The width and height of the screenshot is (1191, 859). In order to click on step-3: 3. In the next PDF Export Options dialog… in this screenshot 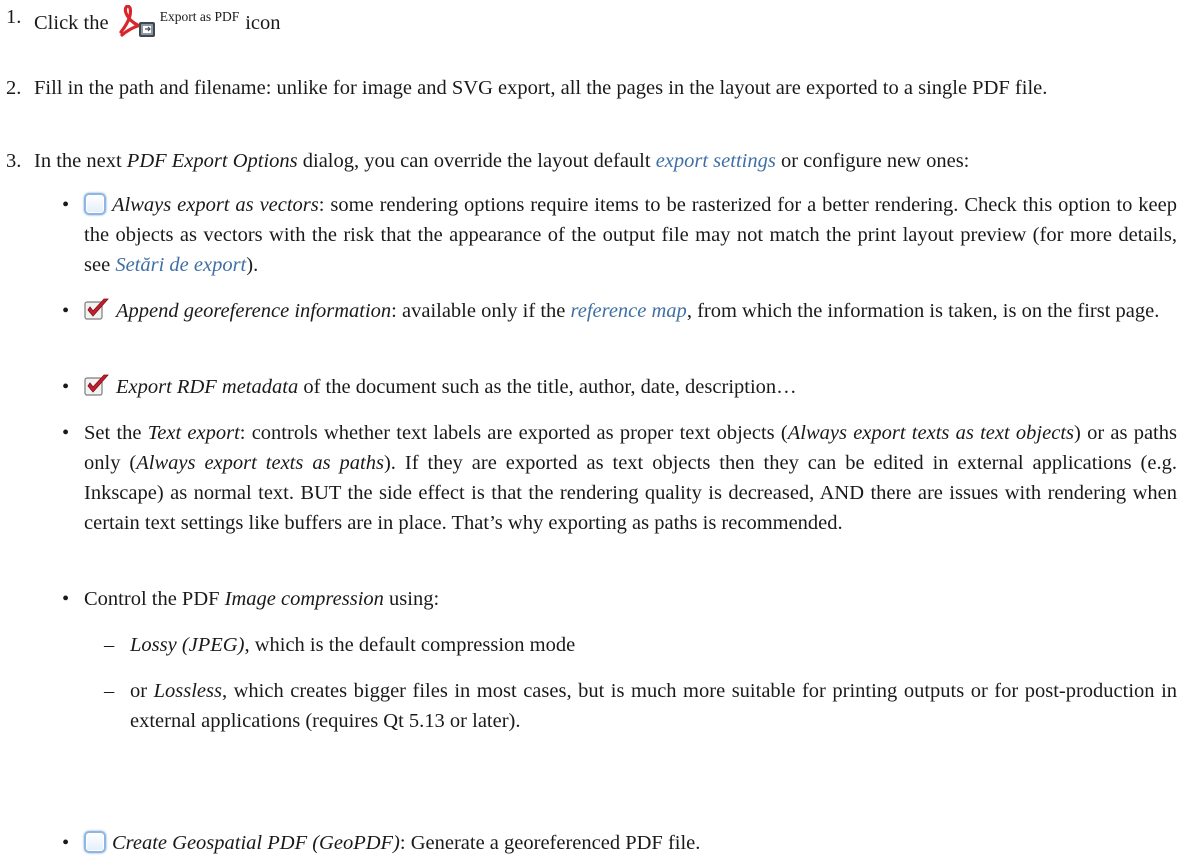, I will do `click(591, 161)`.